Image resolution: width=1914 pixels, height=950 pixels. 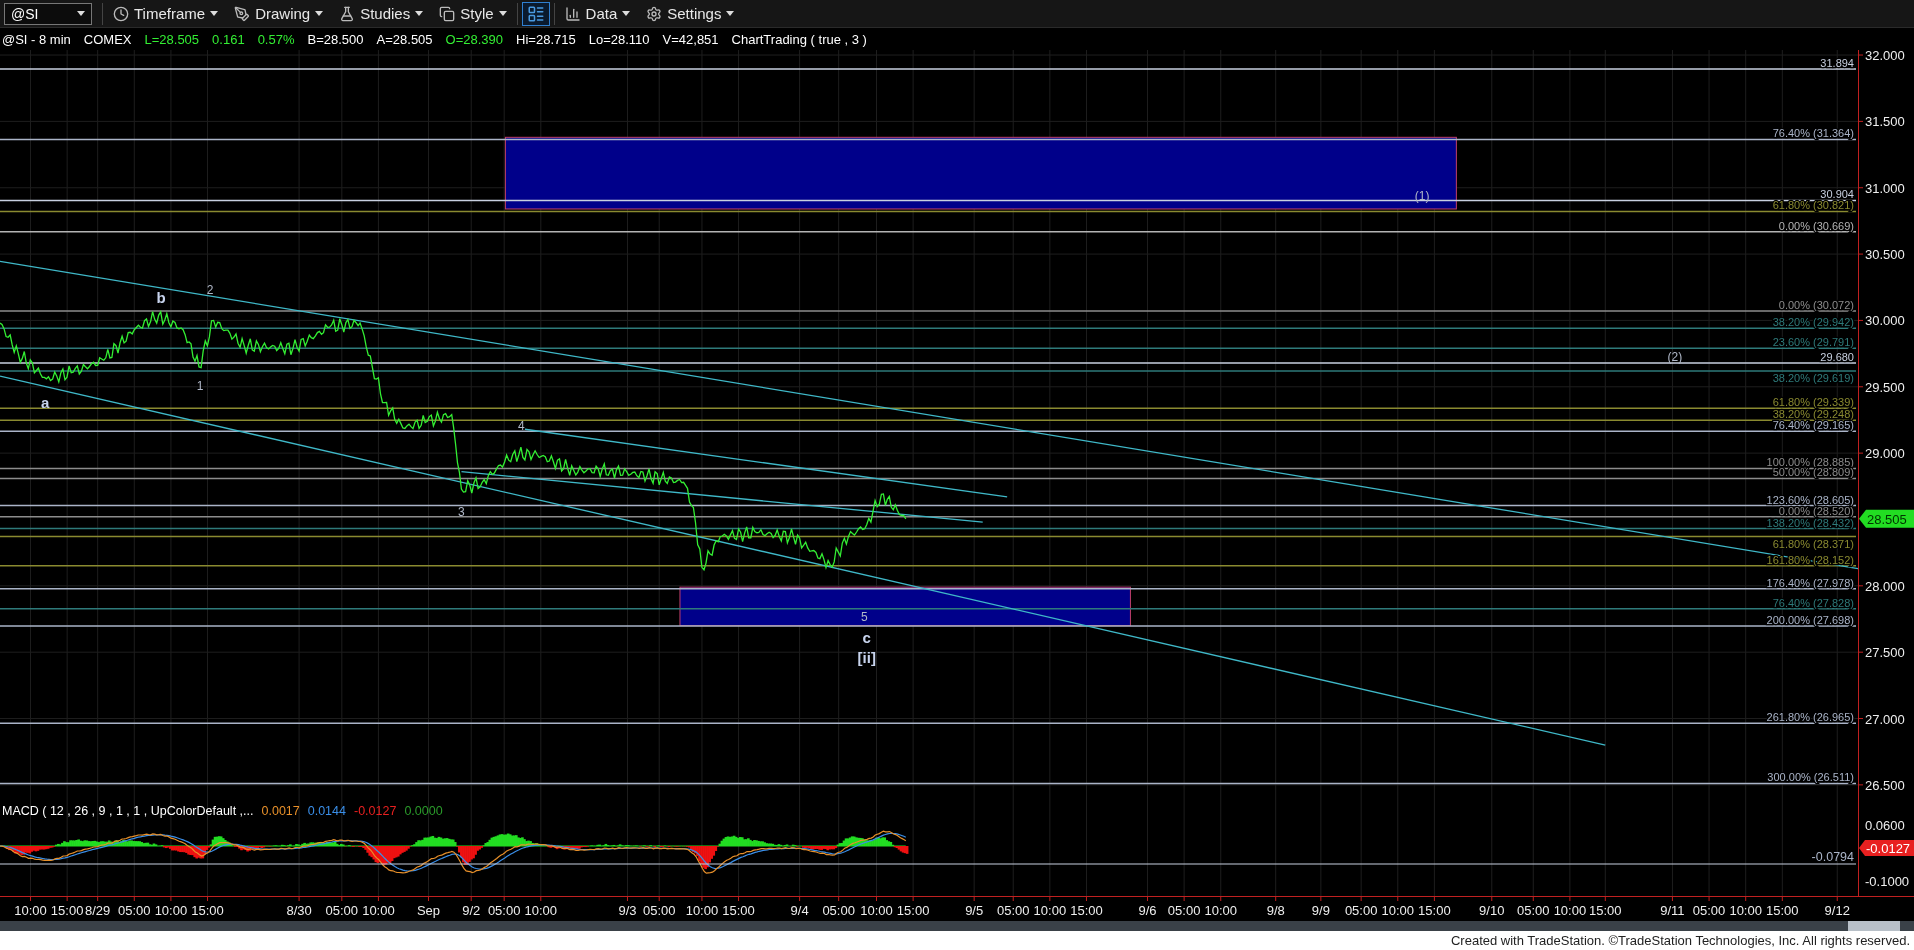 What do you see at coordinates (447, 13) in the screenshot?
I see `copy-icon` at bounding box center [447, 13].